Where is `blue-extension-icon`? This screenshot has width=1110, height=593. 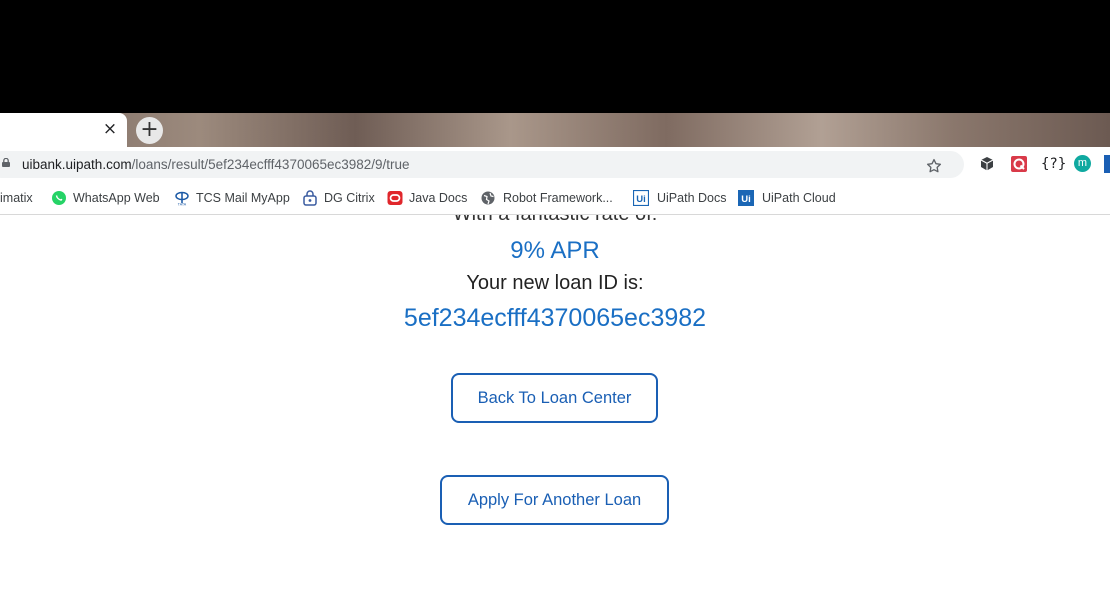
blue-extension-icon is located at coordinates (1107, 164).